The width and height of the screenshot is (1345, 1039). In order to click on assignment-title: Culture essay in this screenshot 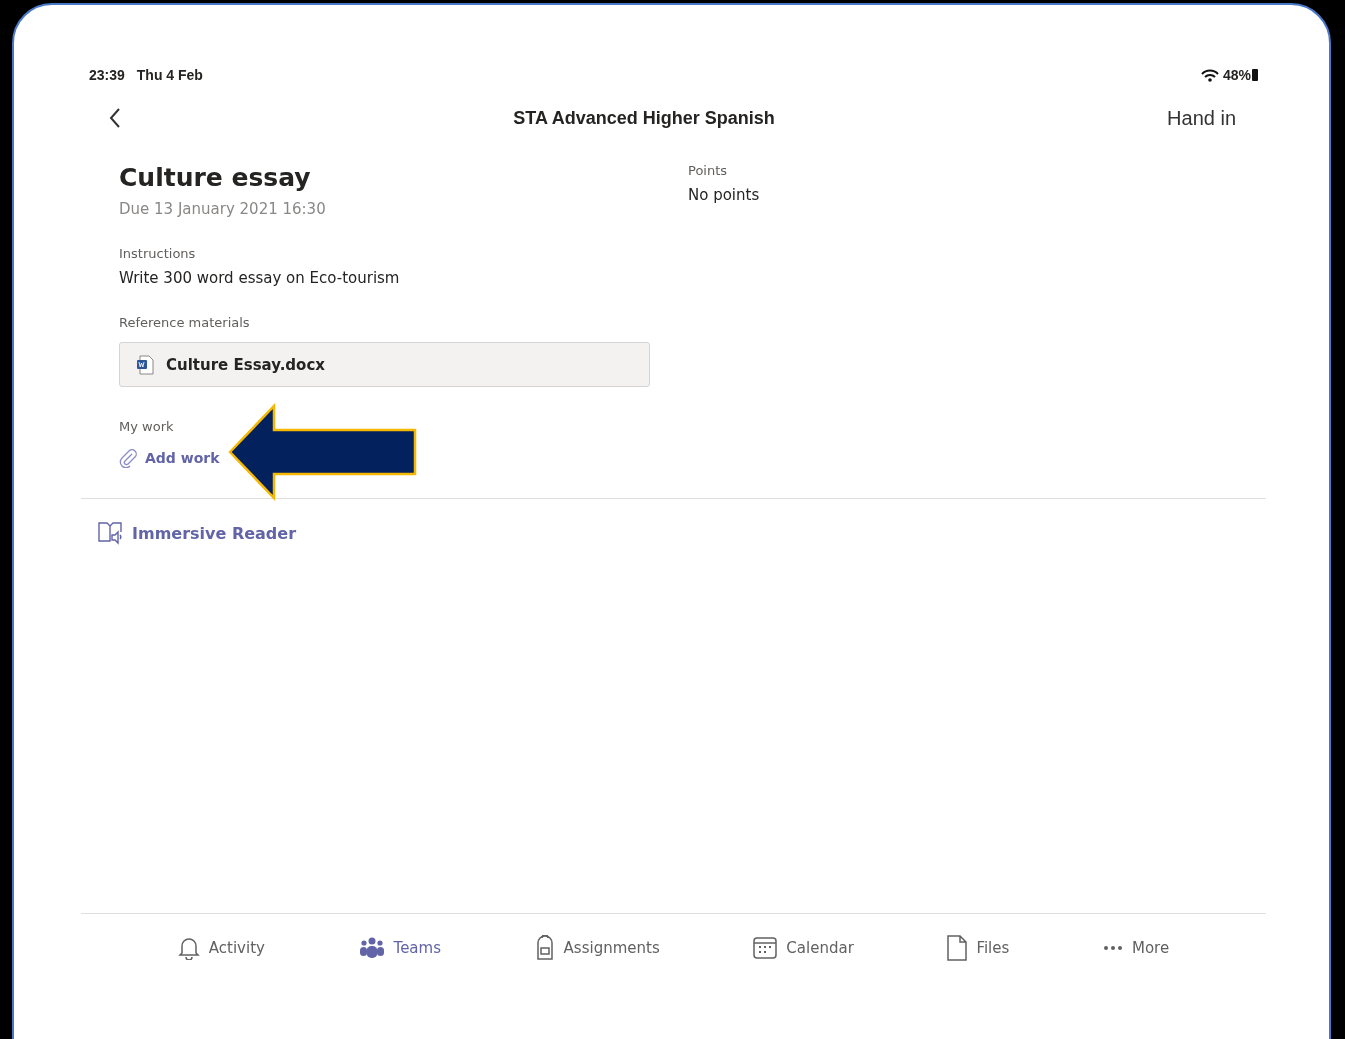, I will do `click(215, 177)`.